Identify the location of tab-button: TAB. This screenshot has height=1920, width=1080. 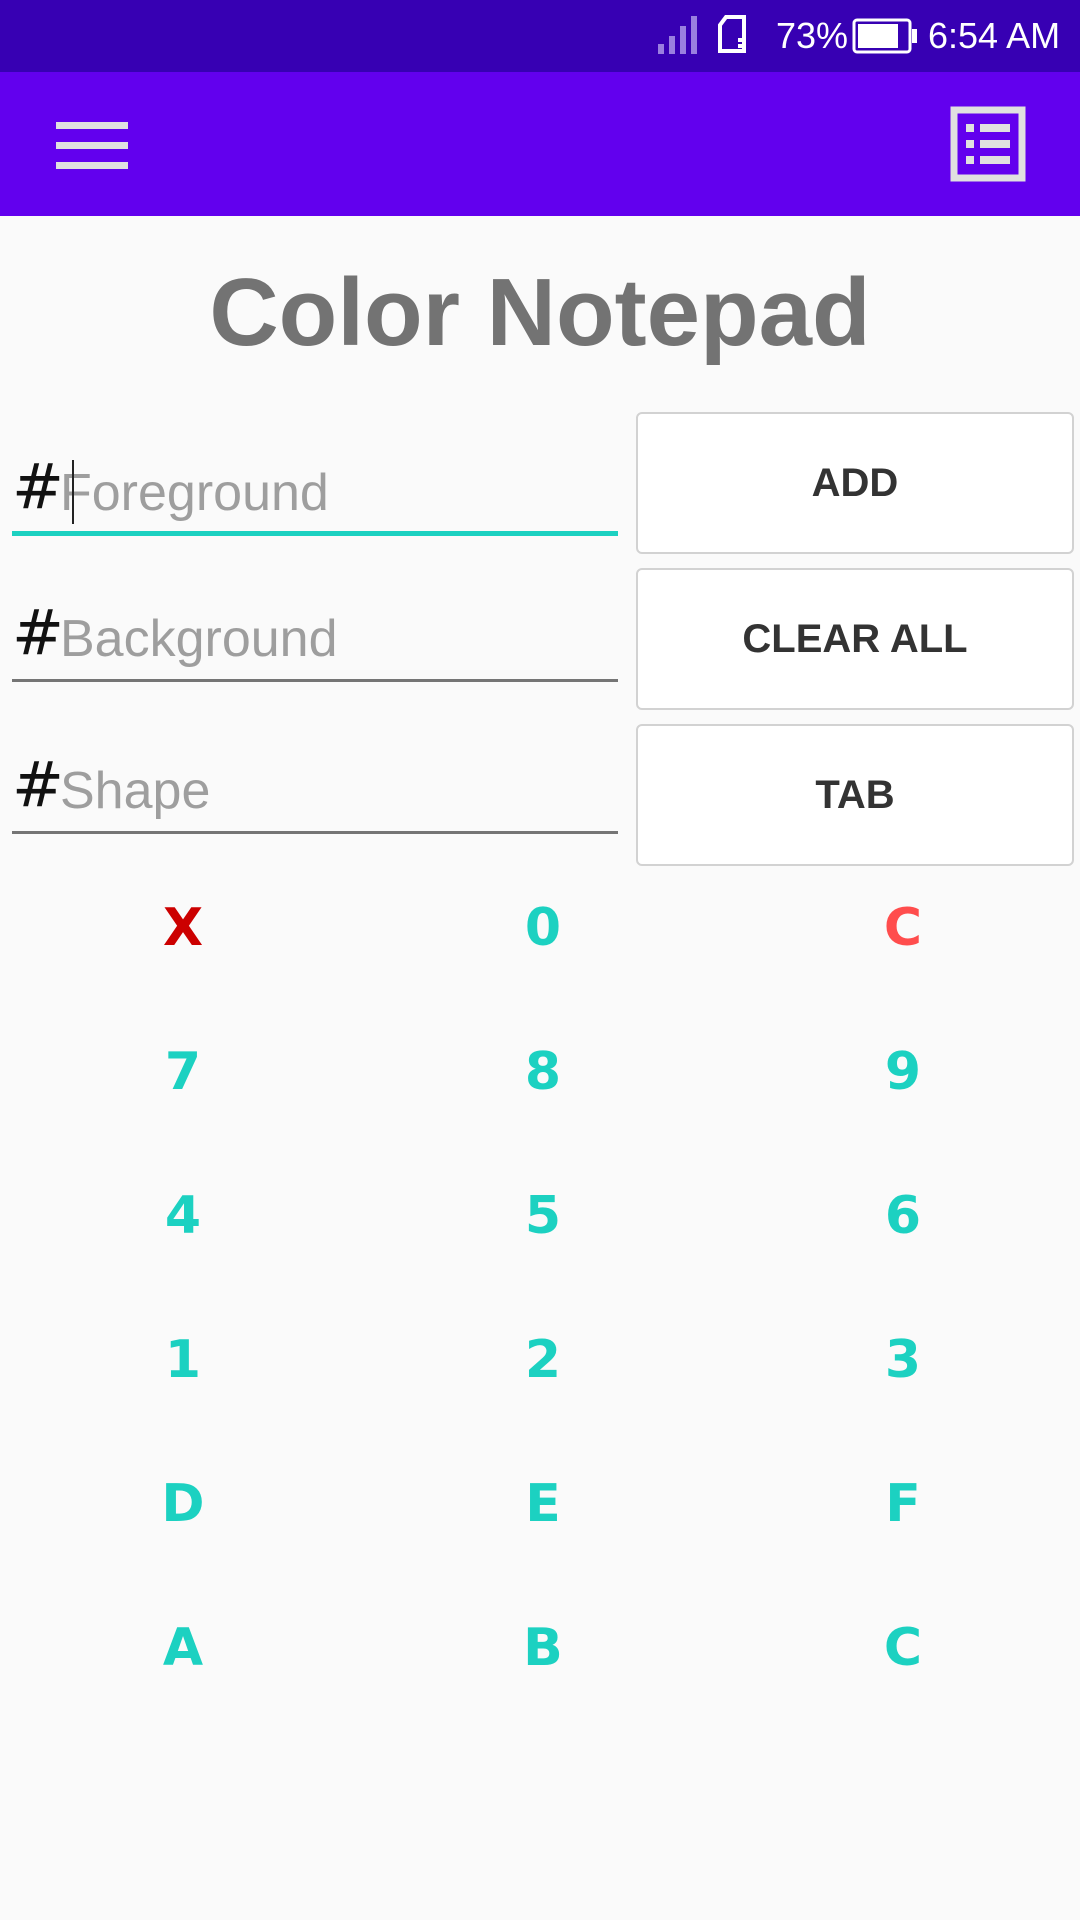
(855, 795).